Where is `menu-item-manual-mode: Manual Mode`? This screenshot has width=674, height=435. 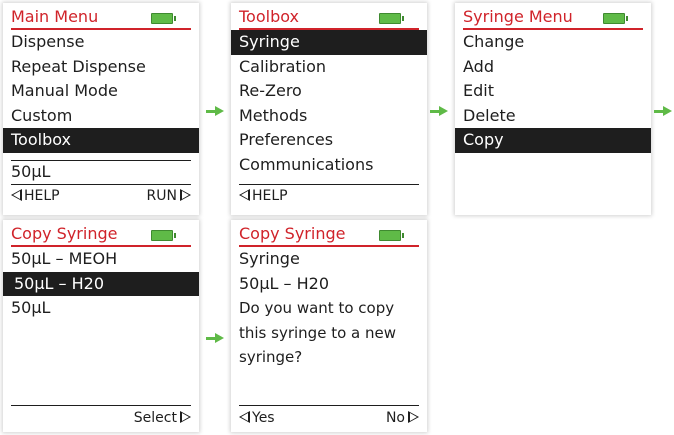 menu-item-manual-mode: Manual Mode is located at coordinates (101, 91).